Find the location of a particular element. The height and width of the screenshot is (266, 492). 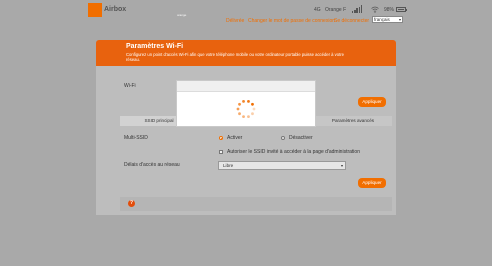

multi-ssid-label: Multi-SSID is located at coordinates (136, 138).